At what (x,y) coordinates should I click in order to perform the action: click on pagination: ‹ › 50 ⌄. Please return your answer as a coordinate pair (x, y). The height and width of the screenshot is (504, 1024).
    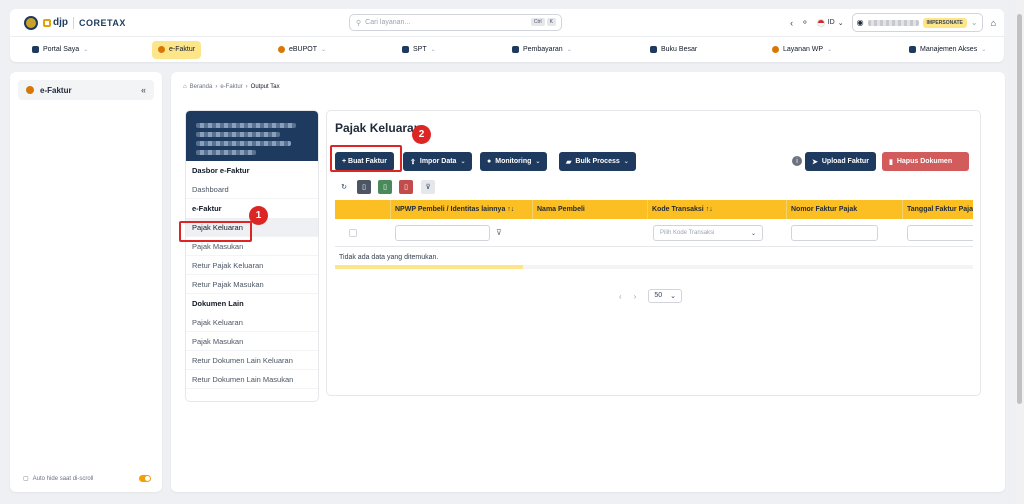
    Looking at the image, I should click on (651, 296).